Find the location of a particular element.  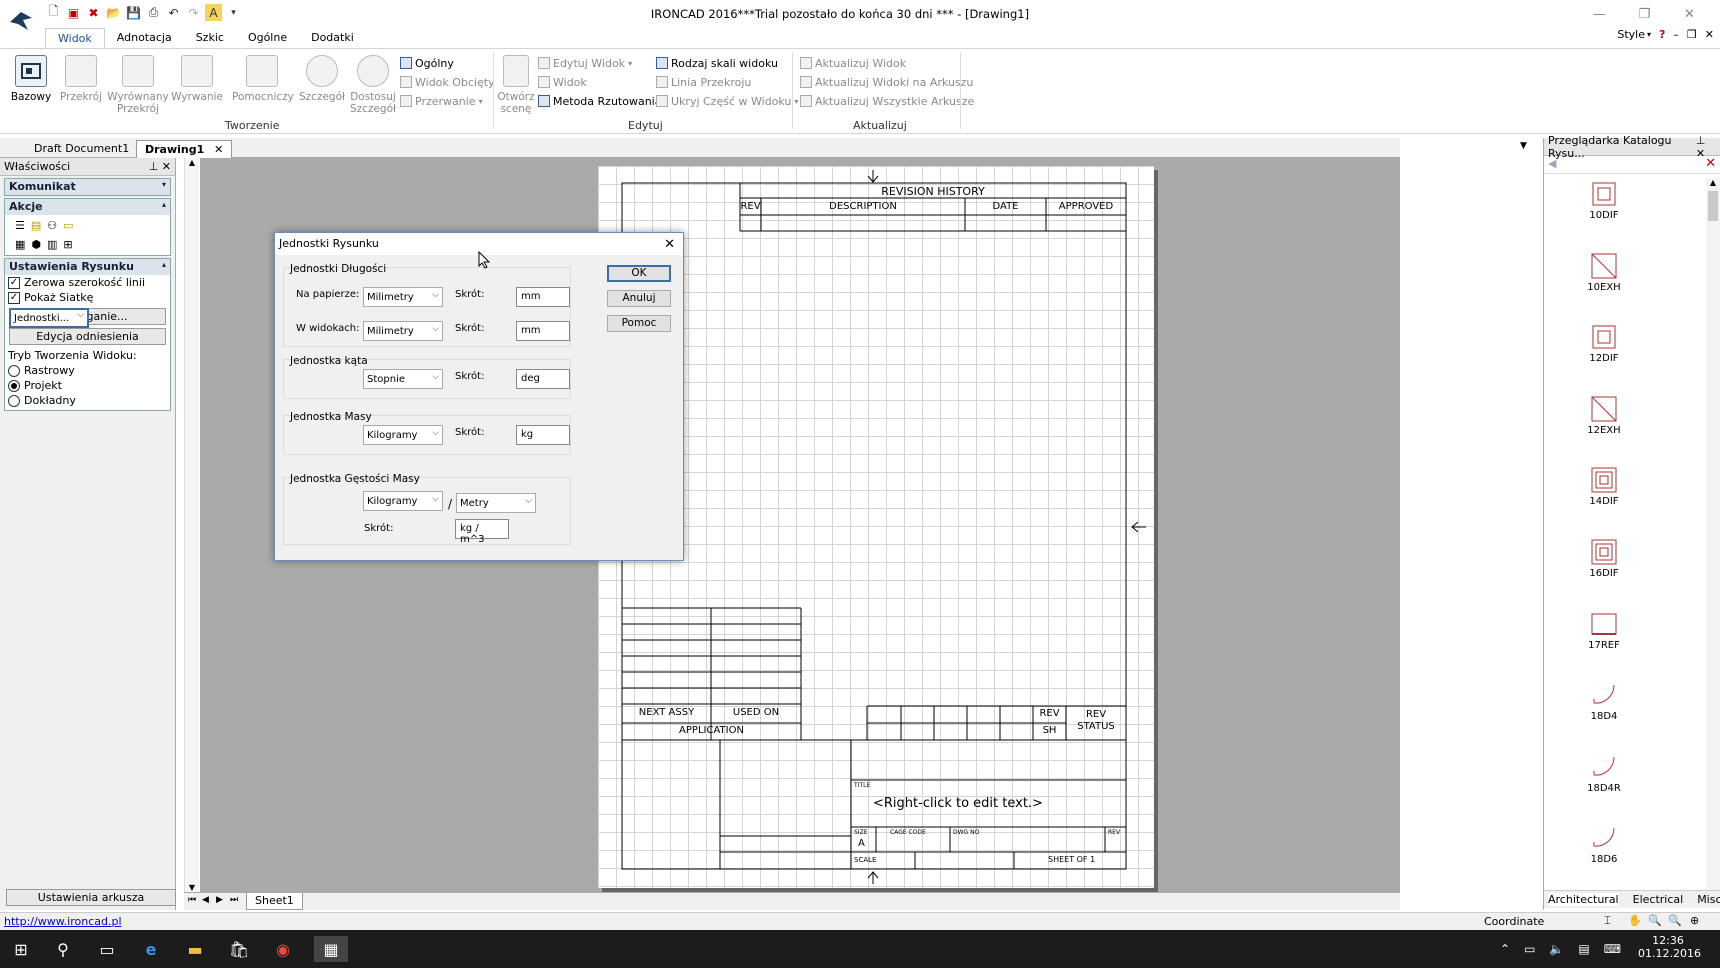

chrome-icon: ◉ is located at coordinates (283, 949).